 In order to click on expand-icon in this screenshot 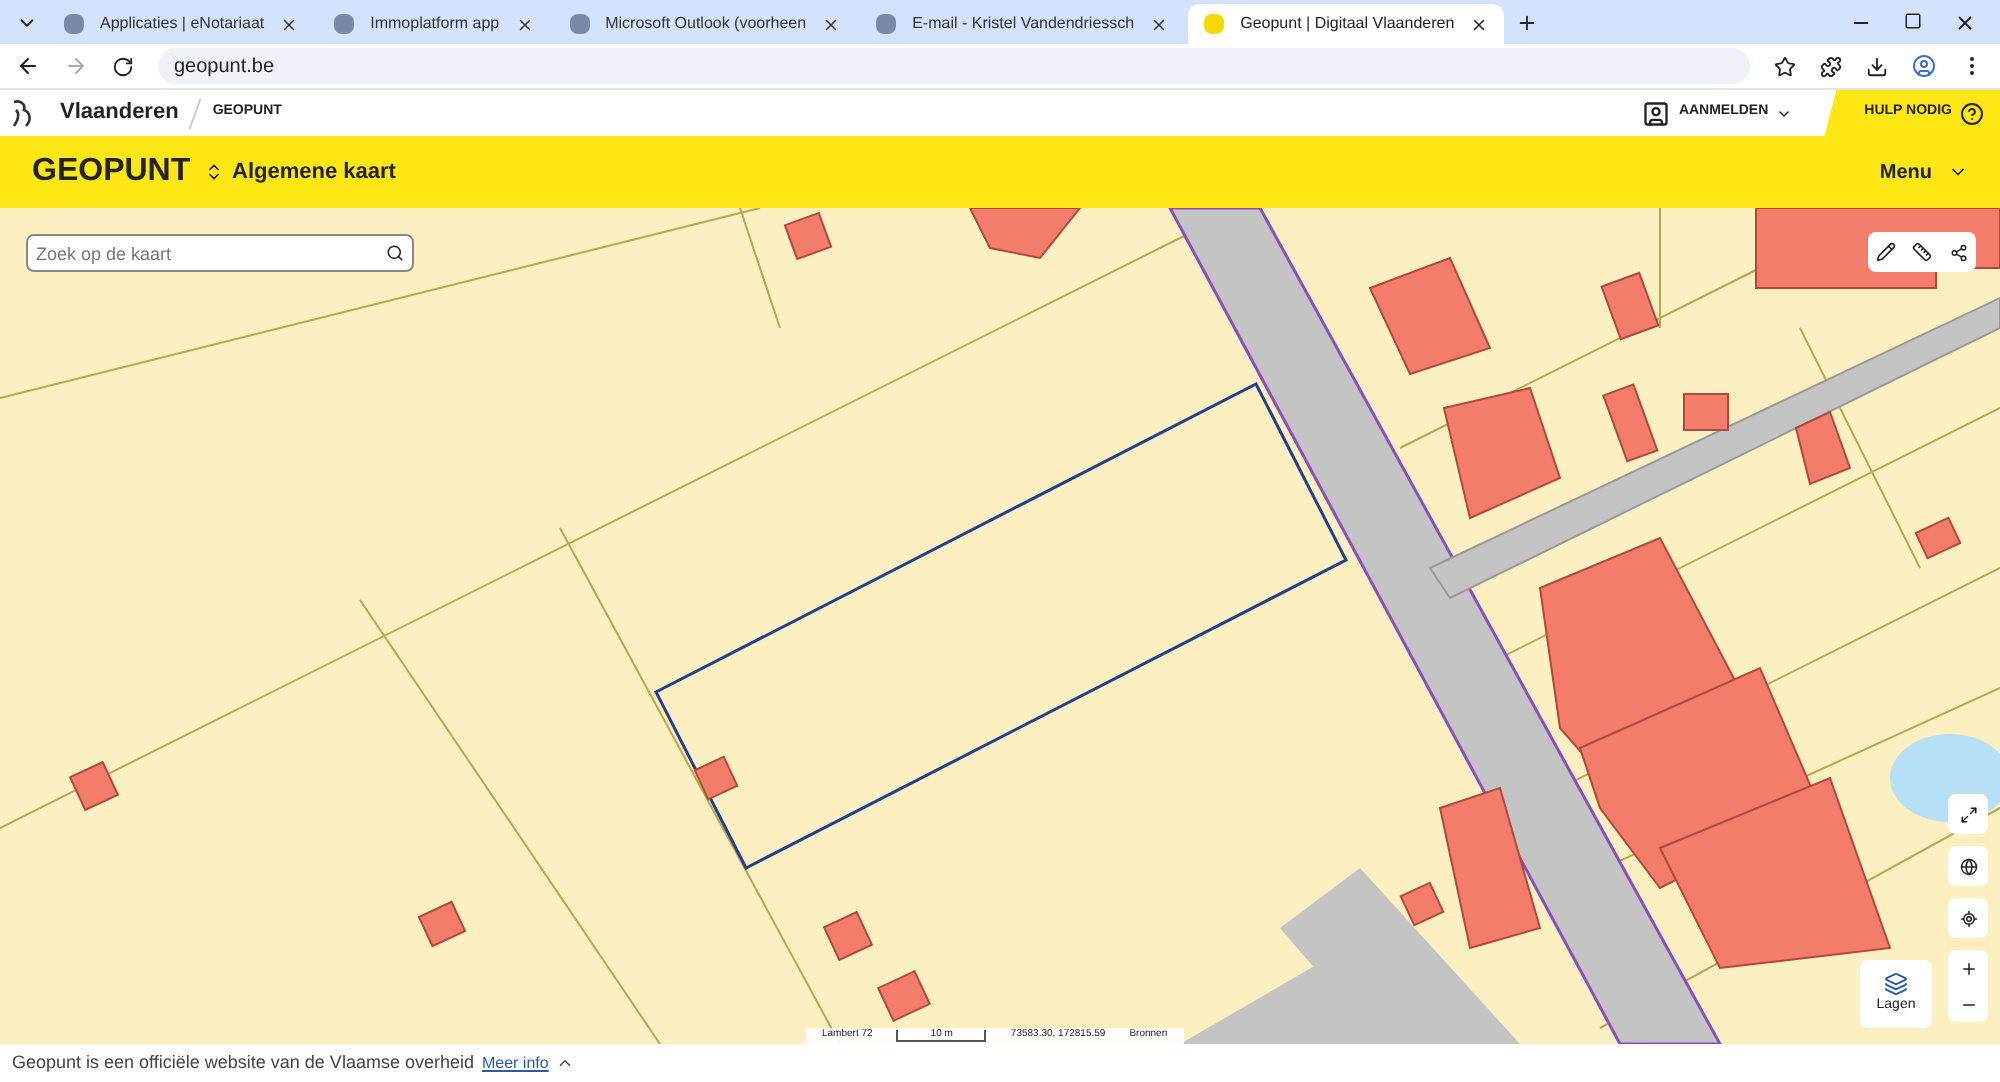, I will do `click(1968, 814)`.